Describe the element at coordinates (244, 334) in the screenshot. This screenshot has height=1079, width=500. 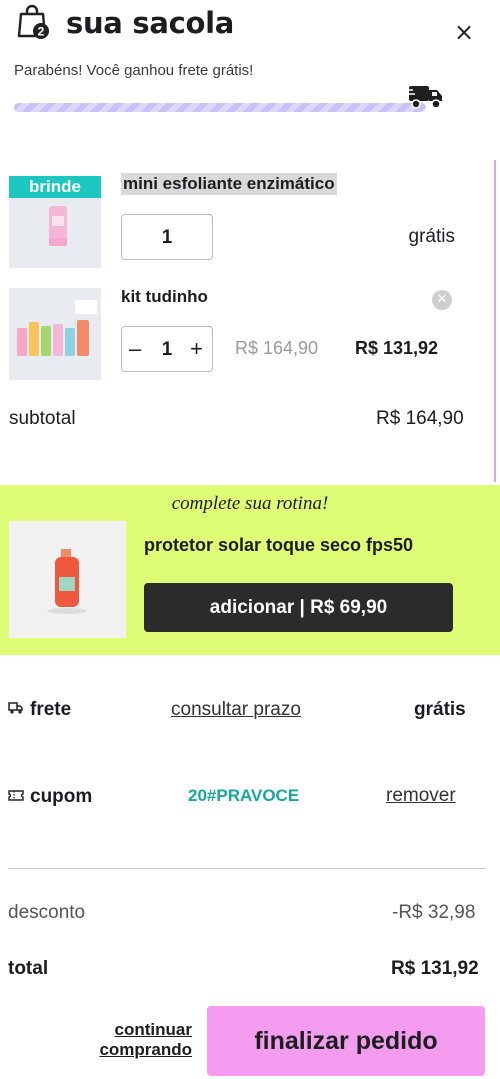
I see `cart-item-kit: kit tudinho ✕ – 1 + R$ 164,90 R$ 131,92` at that location.